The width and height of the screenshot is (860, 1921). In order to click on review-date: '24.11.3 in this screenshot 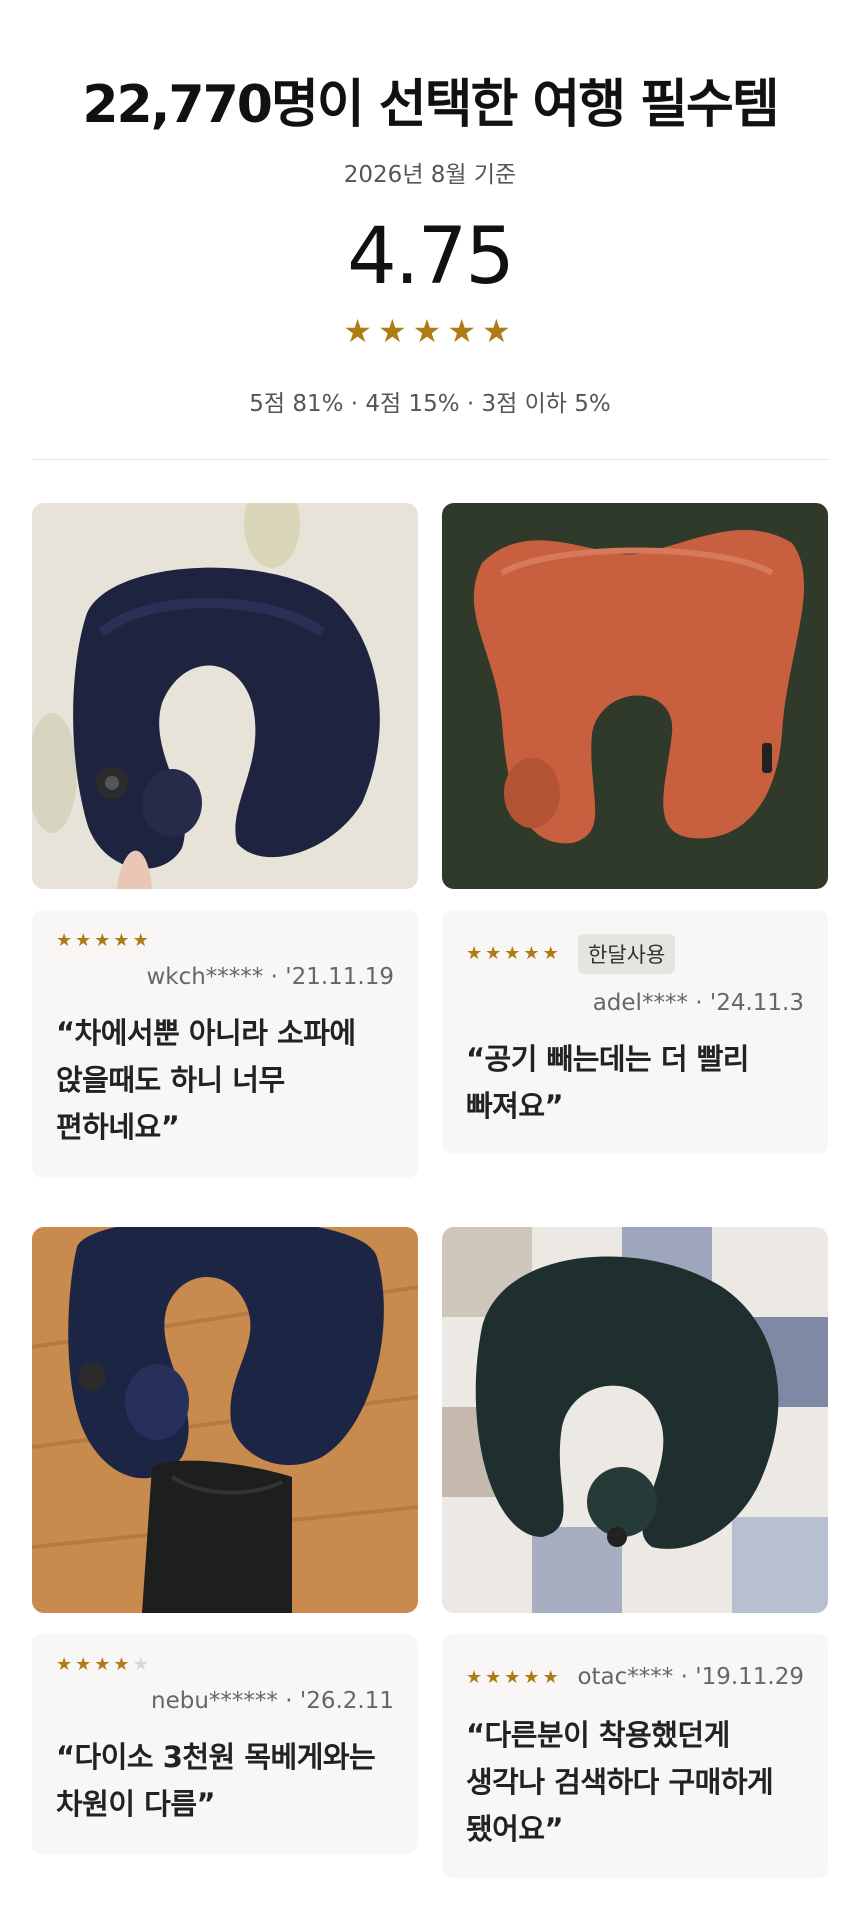, I will do `click(756, 1003)`.